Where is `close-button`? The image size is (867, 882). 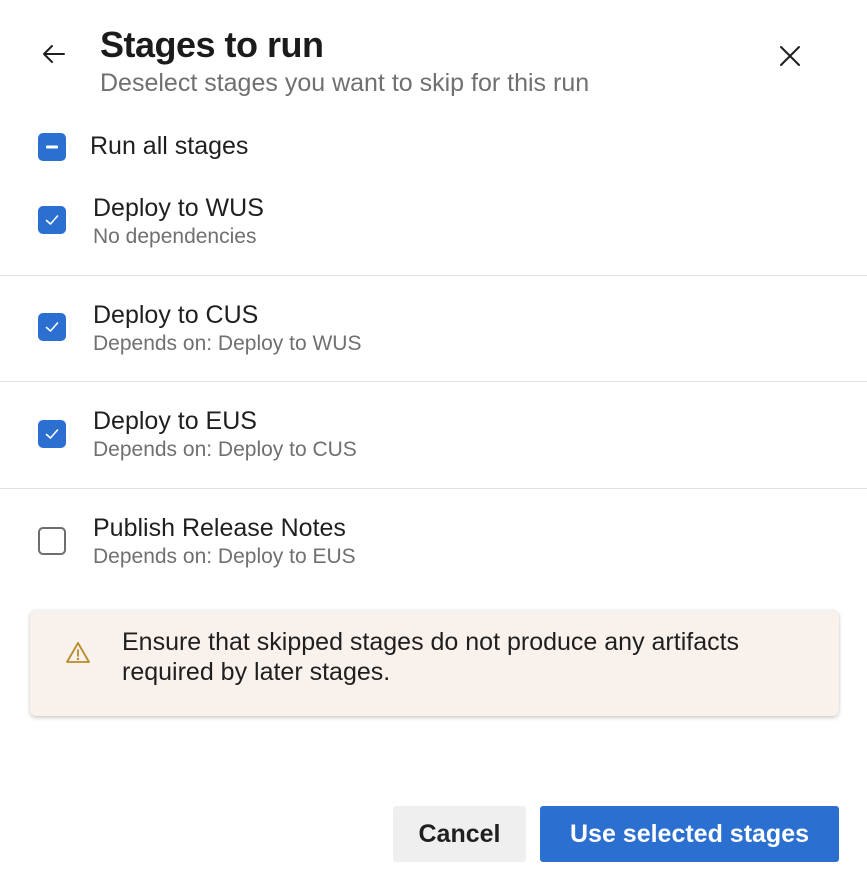
close-button is located at coordinates (790, 56).